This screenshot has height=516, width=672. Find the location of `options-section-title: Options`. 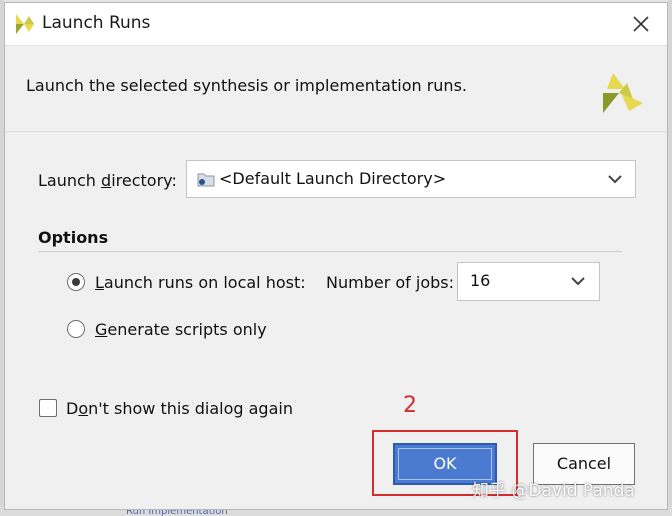

options-section-title: Options is located at coordinates (73, 237).